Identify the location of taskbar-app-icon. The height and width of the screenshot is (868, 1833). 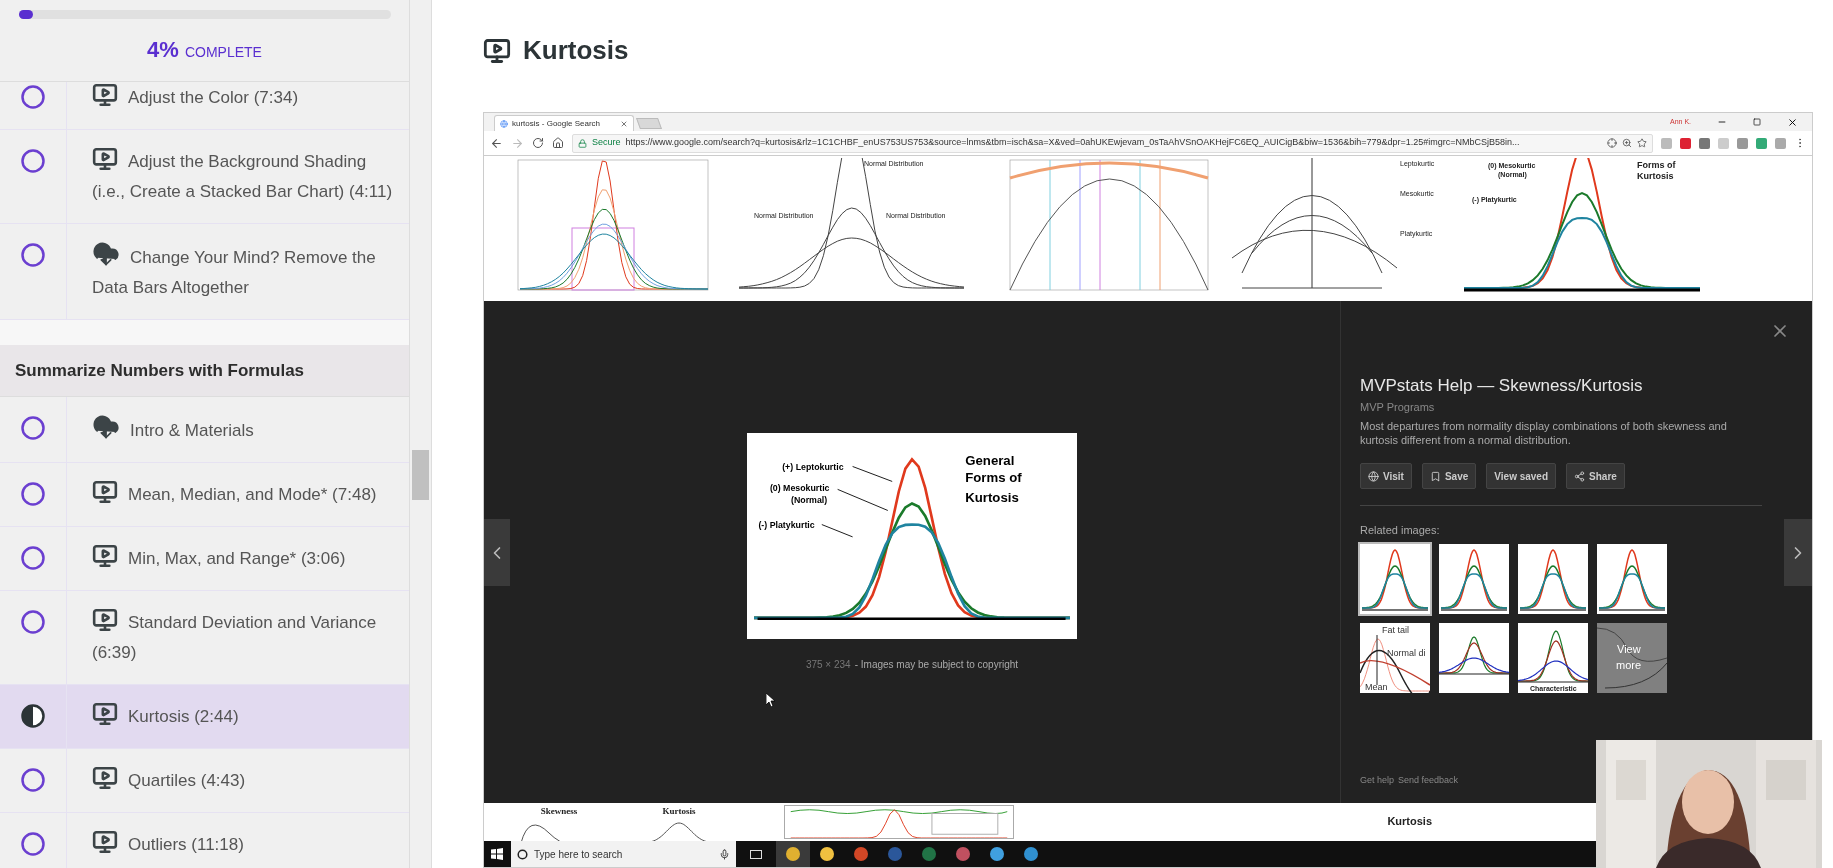
(793, 854).